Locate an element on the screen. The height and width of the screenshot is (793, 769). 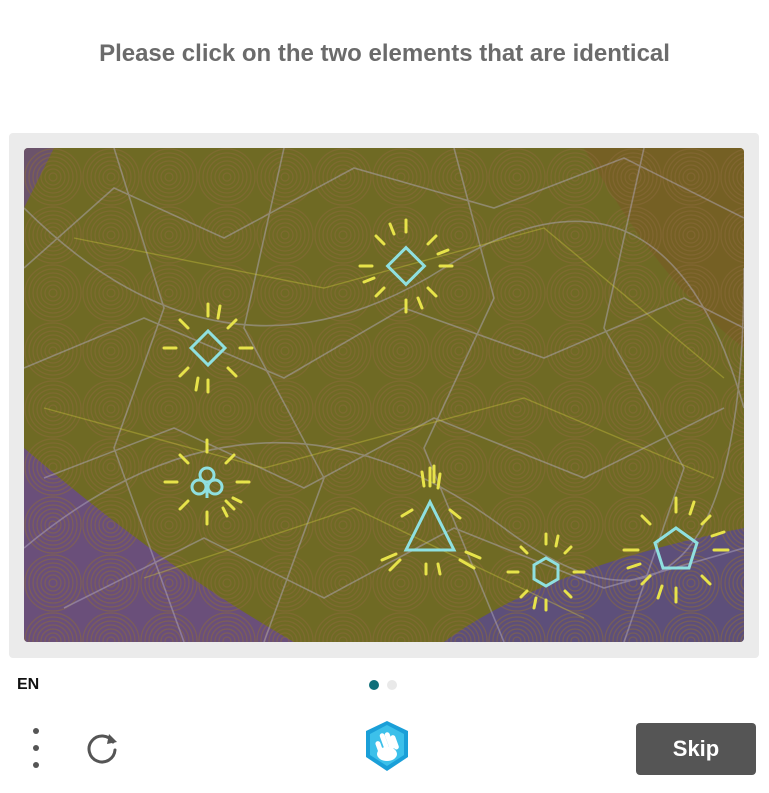
vertical-dots-icon is located at coordinates (36, 748).